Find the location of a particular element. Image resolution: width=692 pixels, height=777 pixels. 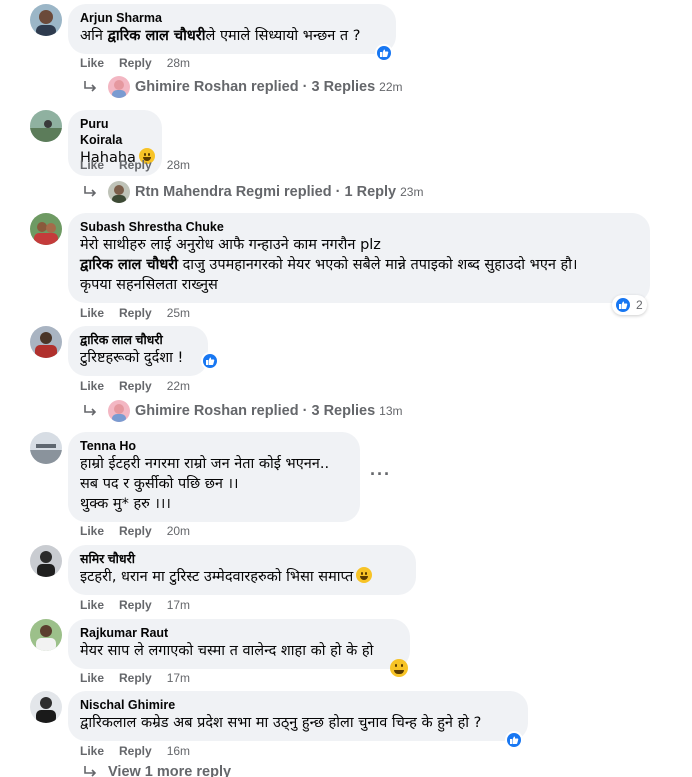

comment-text: थुक्क मु* हरु ।।। is located at coordinates (125, 504).